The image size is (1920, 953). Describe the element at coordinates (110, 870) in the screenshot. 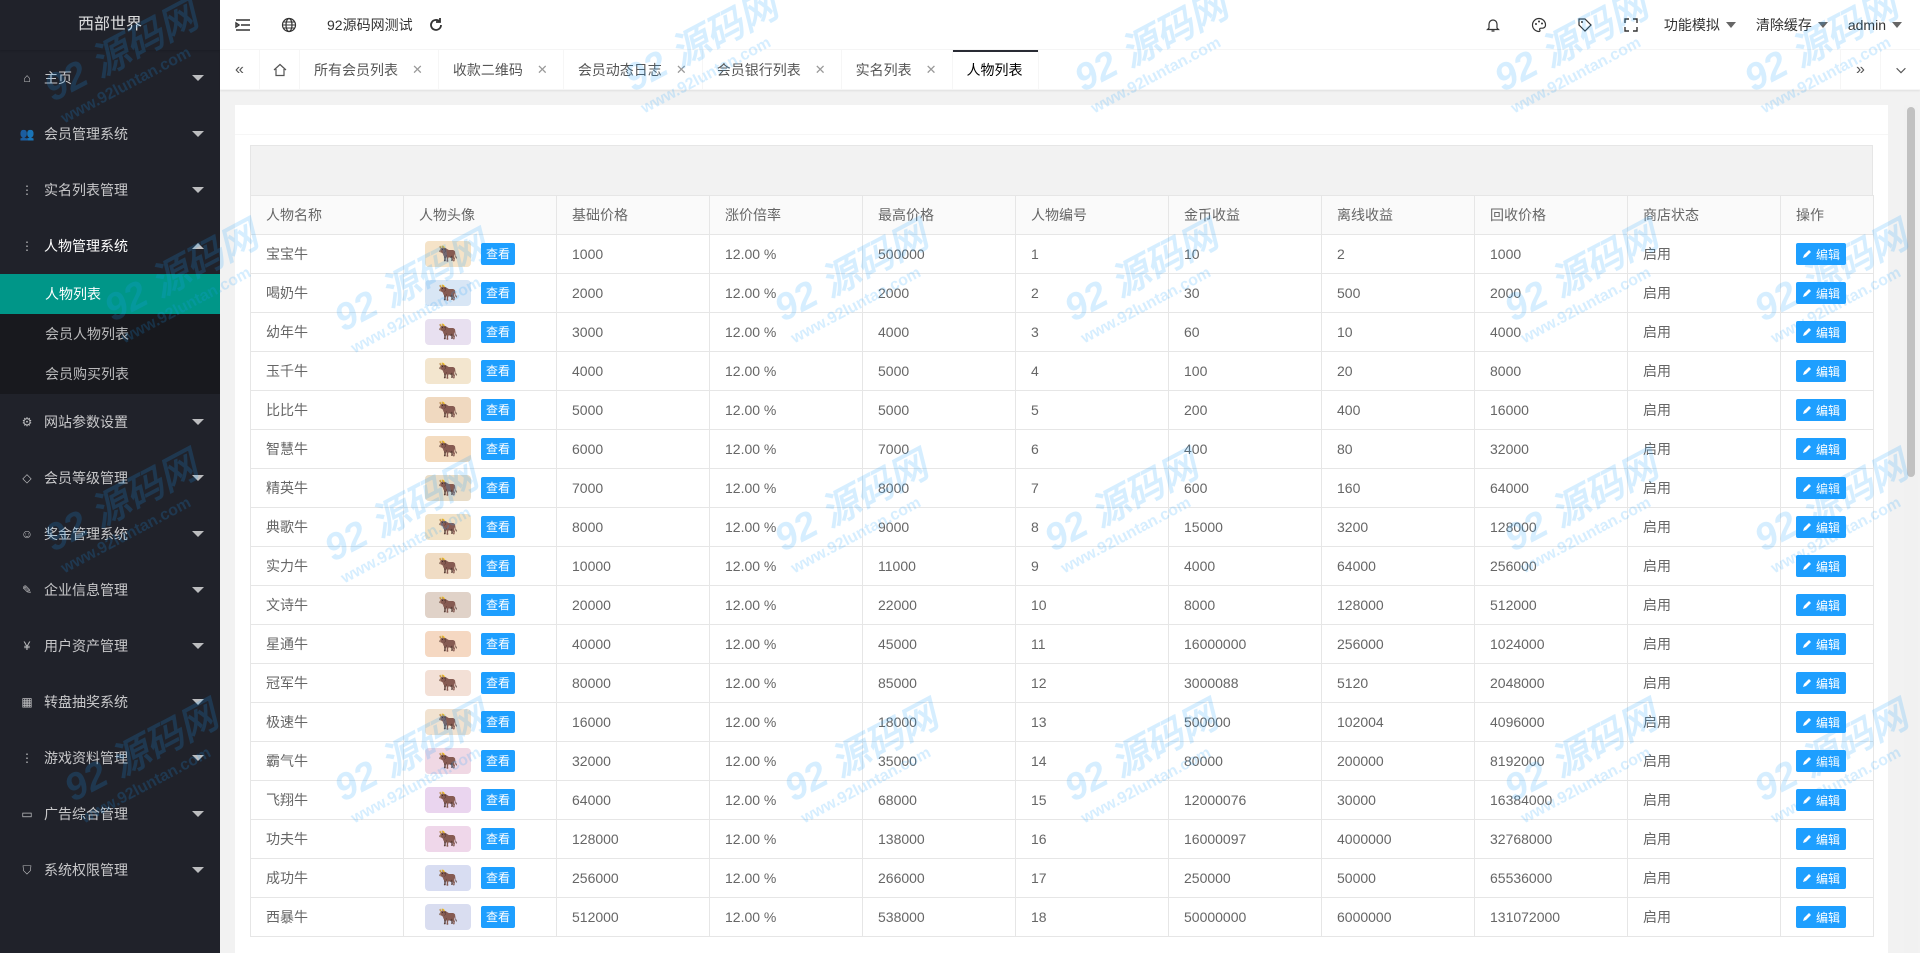

I see `sidebar-item-12: ⛉ 系统权限管理` at that location.